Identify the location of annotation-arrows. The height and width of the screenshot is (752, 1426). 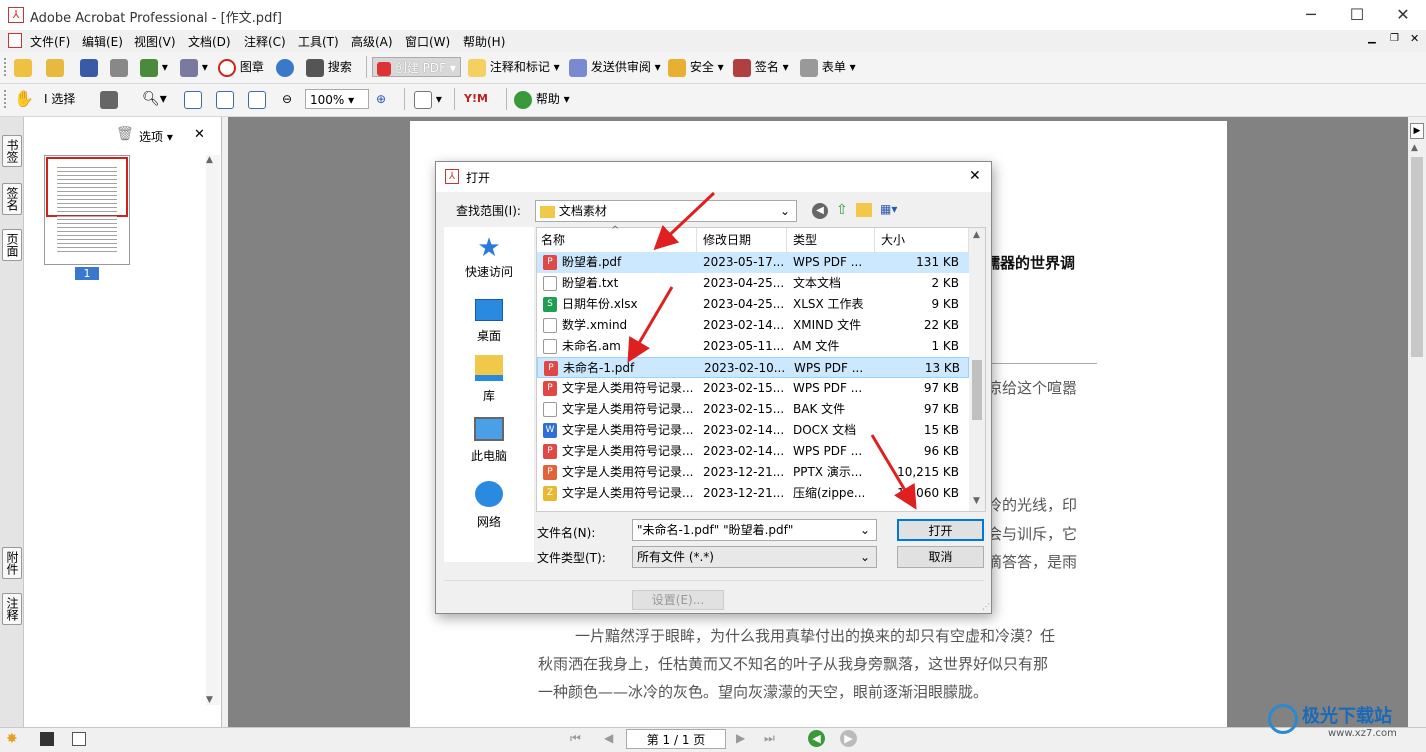
(772, 350).